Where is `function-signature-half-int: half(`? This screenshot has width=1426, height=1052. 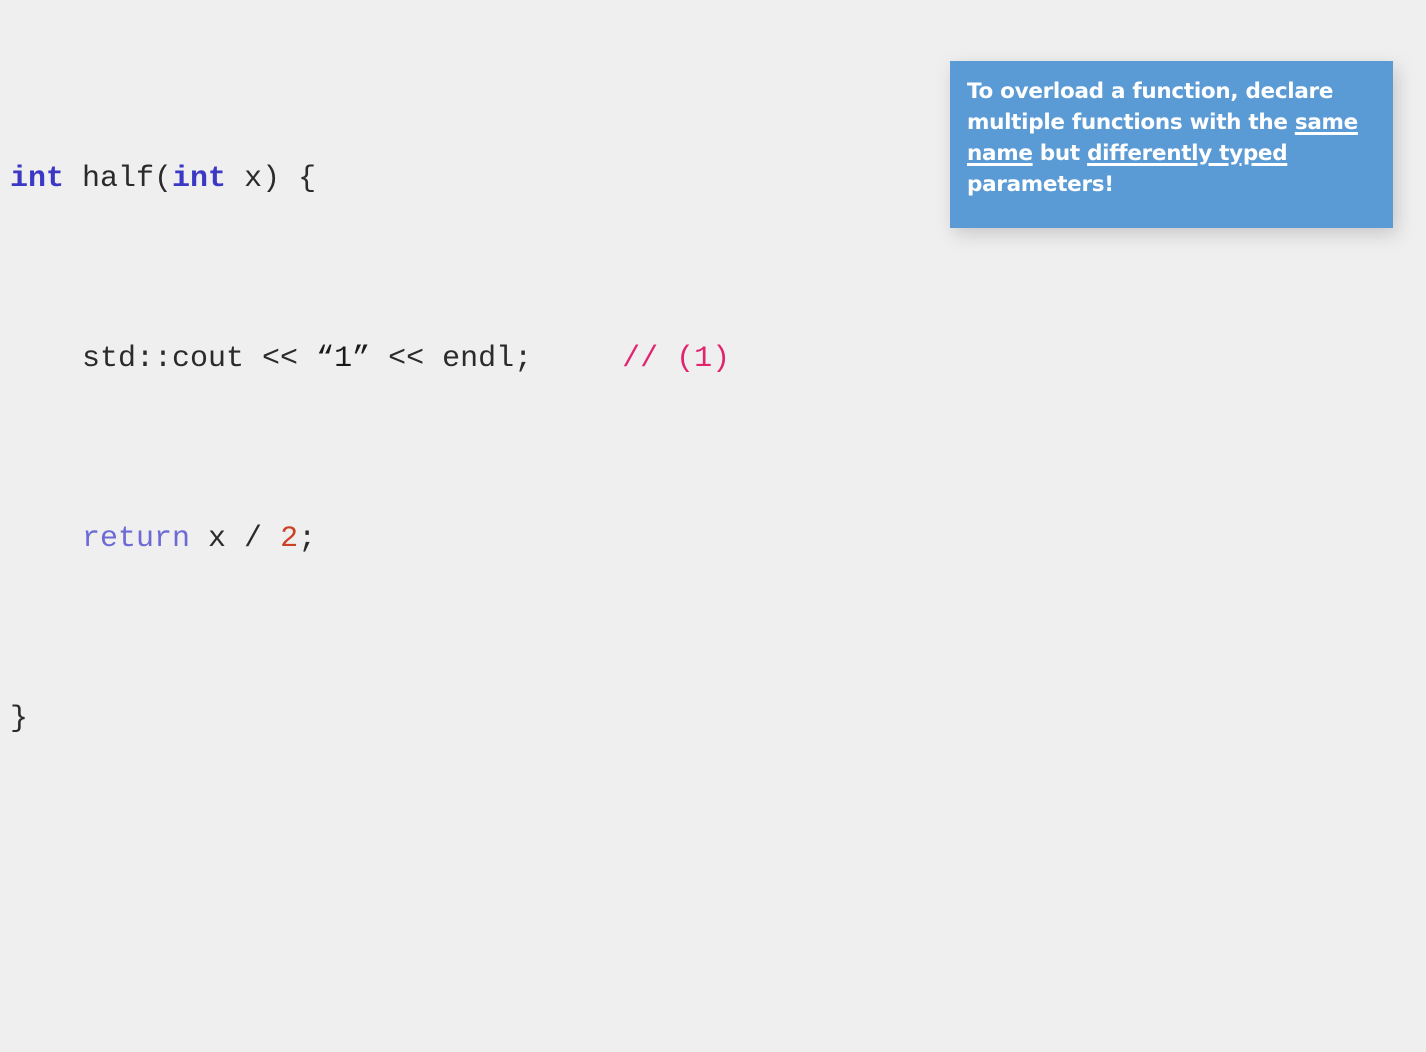
function-signature-half-int: half( is located at coordinates (118, 179).